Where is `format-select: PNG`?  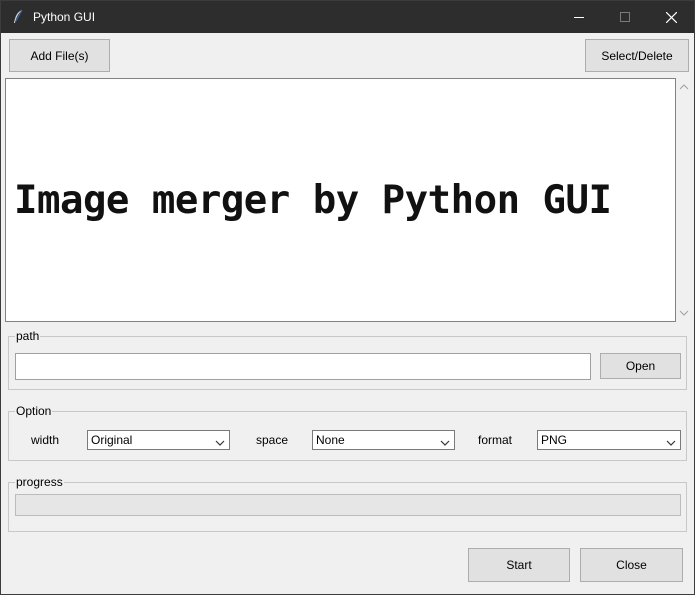 format-select: PNG is located at coordinates (609, 440).